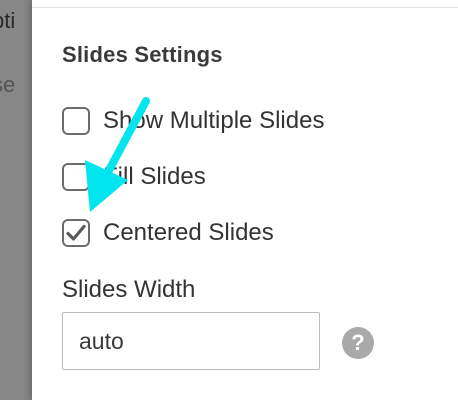  Describe the element at coordinates (191, 341) in the screenshot. I see `slides-width-input` at that location.